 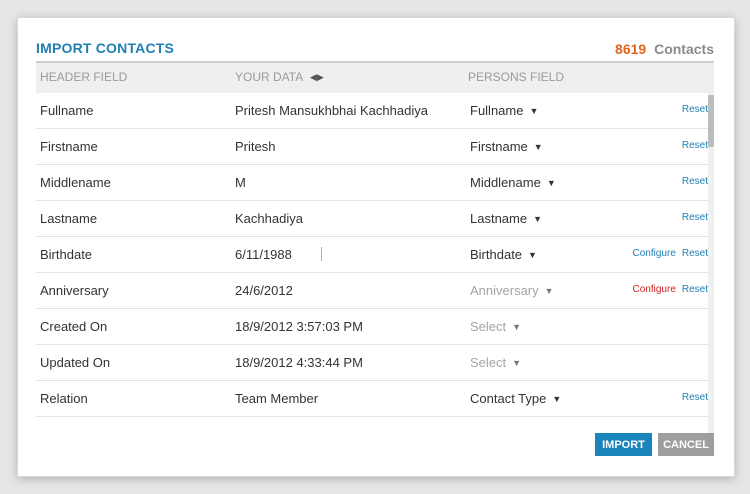 I want to click on your-data-cell: 18/9/2012 3:57:03 PM, so click(x=299, y=326).